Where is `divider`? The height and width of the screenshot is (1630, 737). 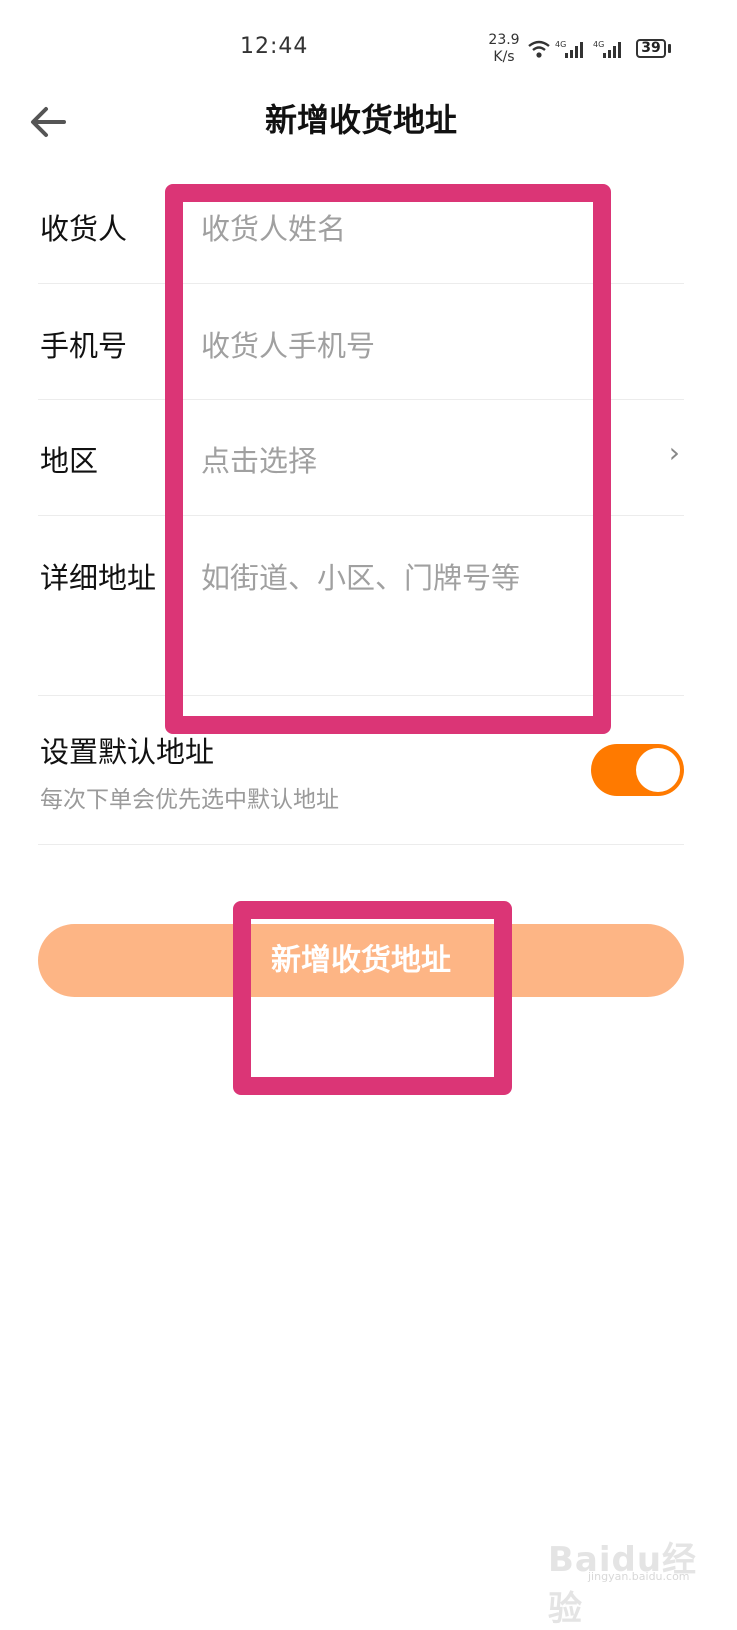 divider is located at coordinates (361, 844).